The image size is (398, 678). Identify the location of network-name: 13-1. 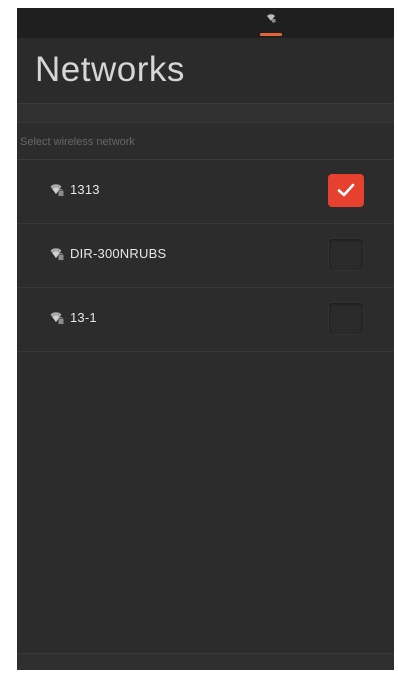
(83, 317).